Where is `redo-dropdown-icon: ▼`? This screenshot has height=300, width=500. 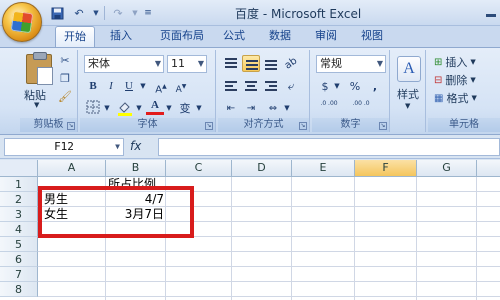 redo-dropdown-icon: ▼ is located at coordinates (135, 13).